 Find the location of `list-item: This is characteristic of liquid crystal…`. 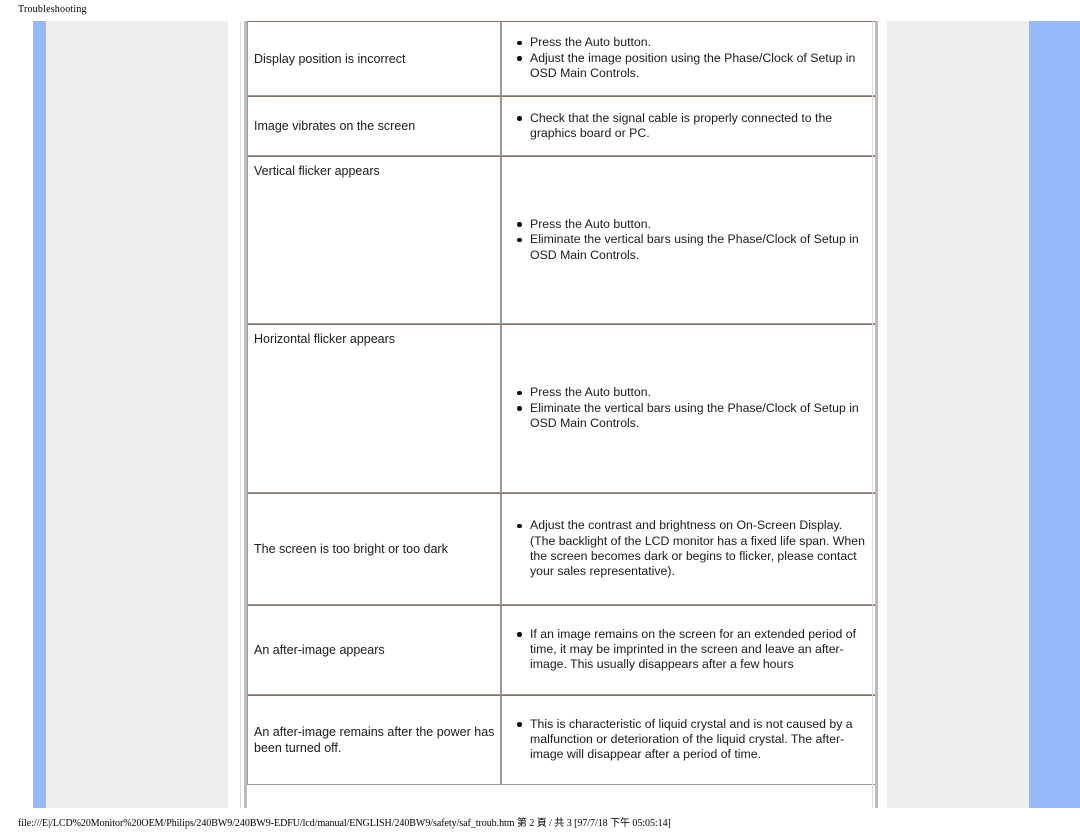

list-item: This is characteristic of liquid crystal… is located at coordinates (691, 740).